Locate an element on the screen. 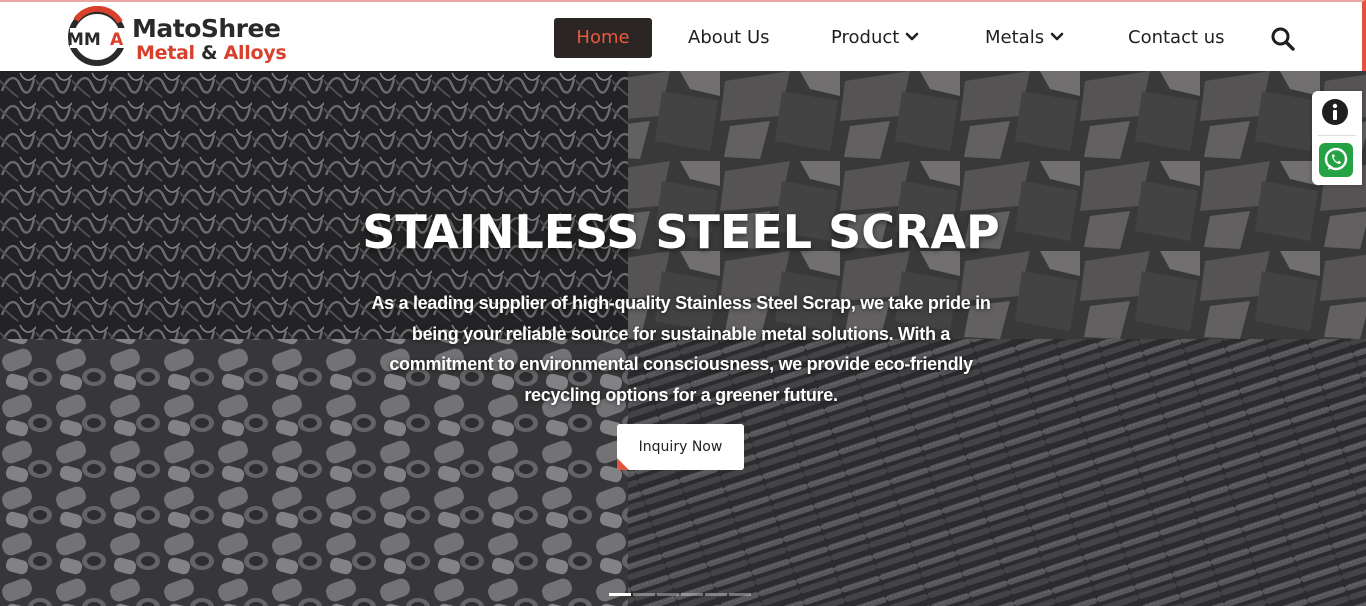  nav-product-label: Product is located at coordinates (865, 37).